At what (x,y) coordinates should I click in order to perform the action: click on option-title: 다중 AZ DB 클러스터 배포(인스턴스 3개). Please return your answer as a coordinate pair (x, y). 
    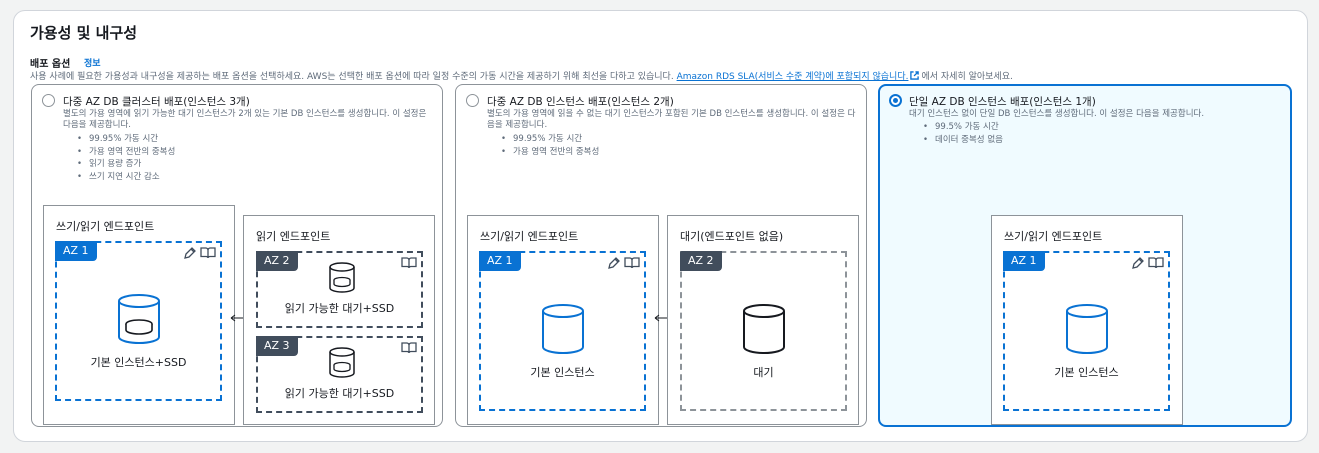
    Looking at the image, I should click on (156, 102).